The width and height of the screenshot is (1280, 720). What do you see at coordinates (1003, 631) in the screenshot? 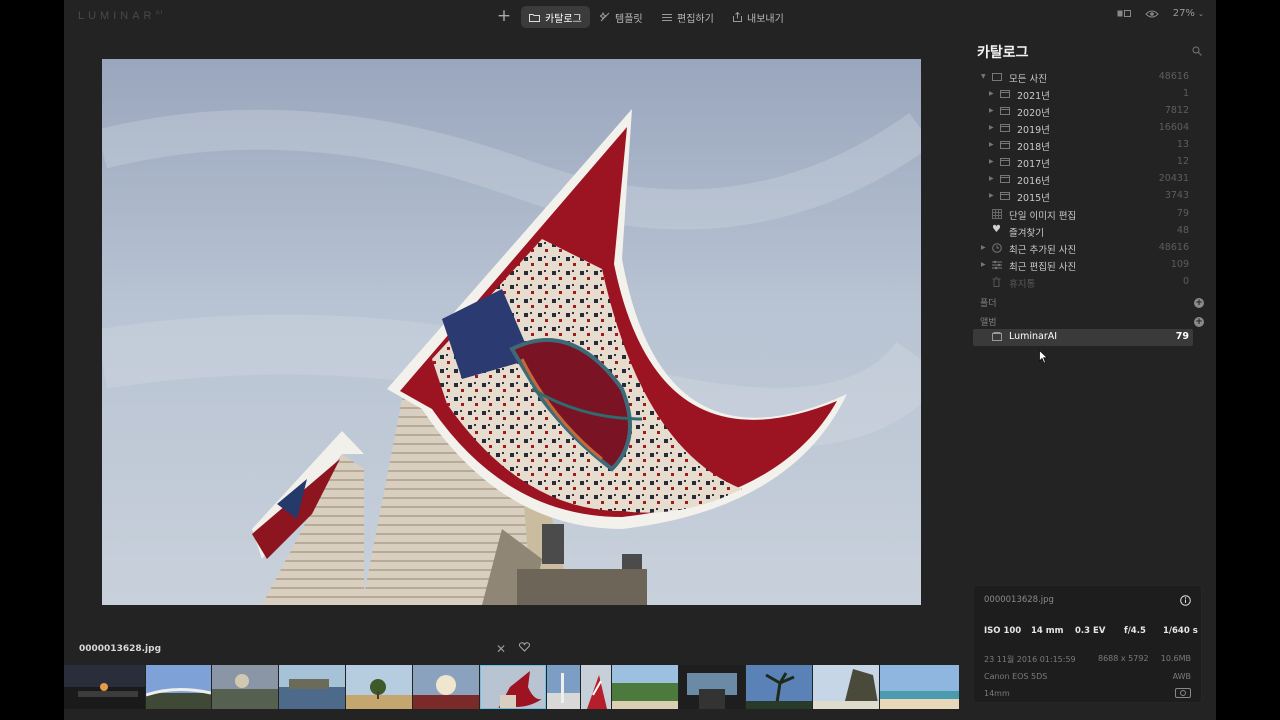
I see `exif-iso: ISO 100` at bounding box center [1003, 631].